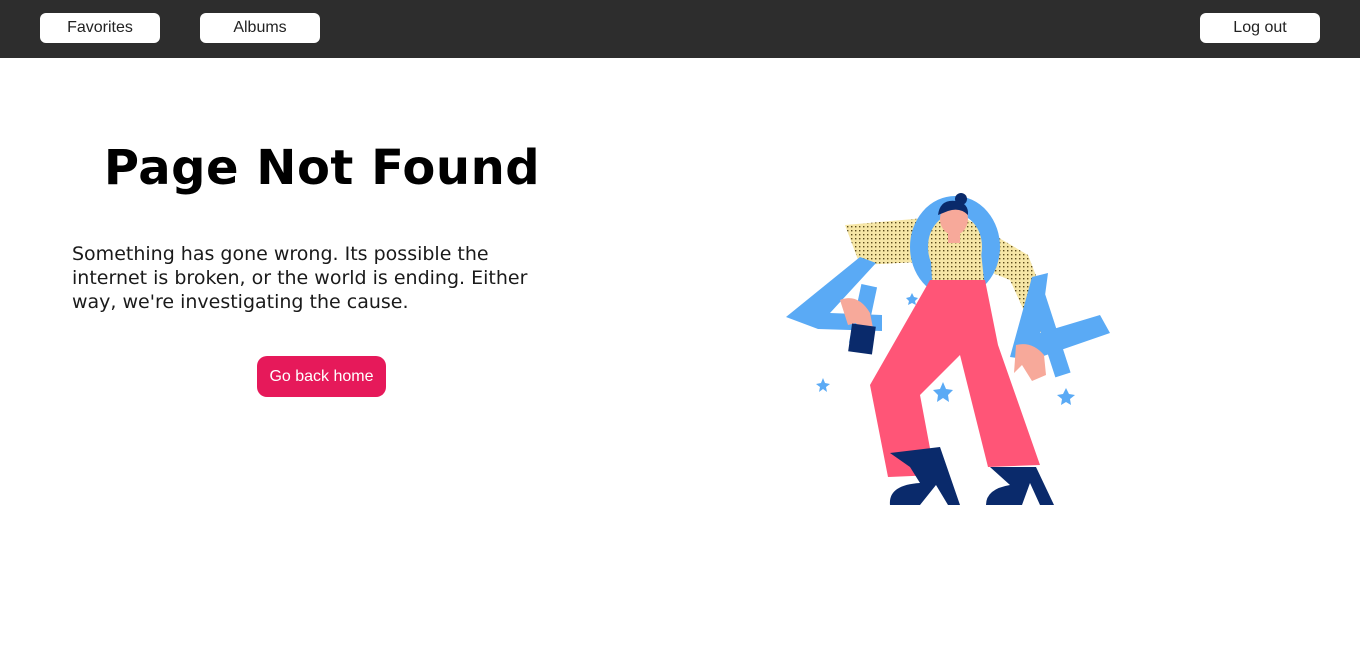  I want to click on torso, so click(957, 261).